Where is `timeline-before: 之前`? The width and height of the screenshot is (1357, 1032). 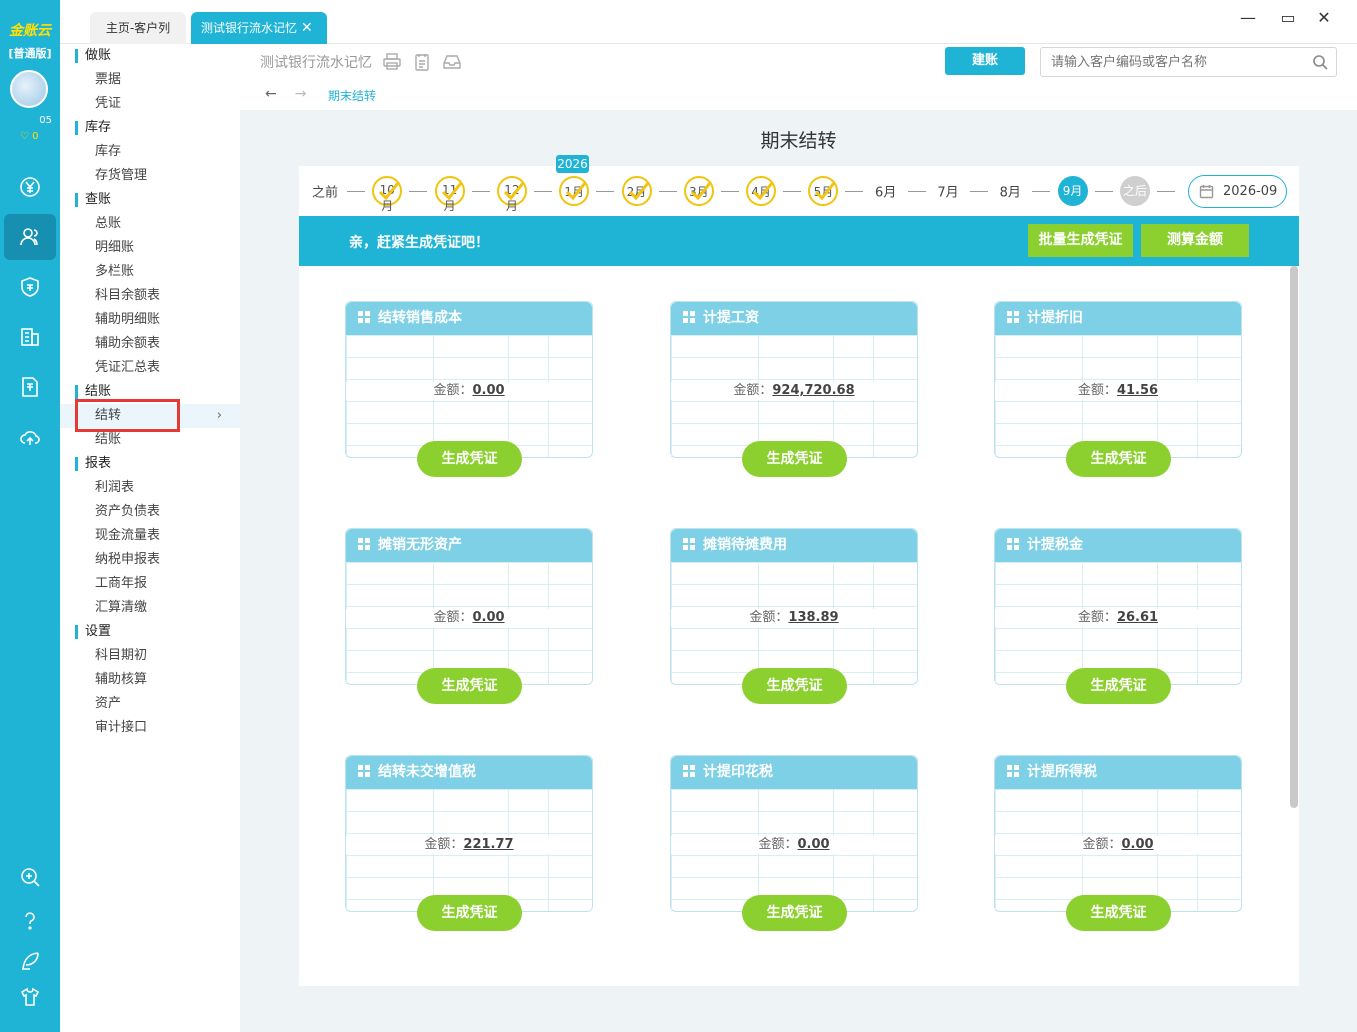 timeline-before: 之前 is located at coordinates (325, 191).